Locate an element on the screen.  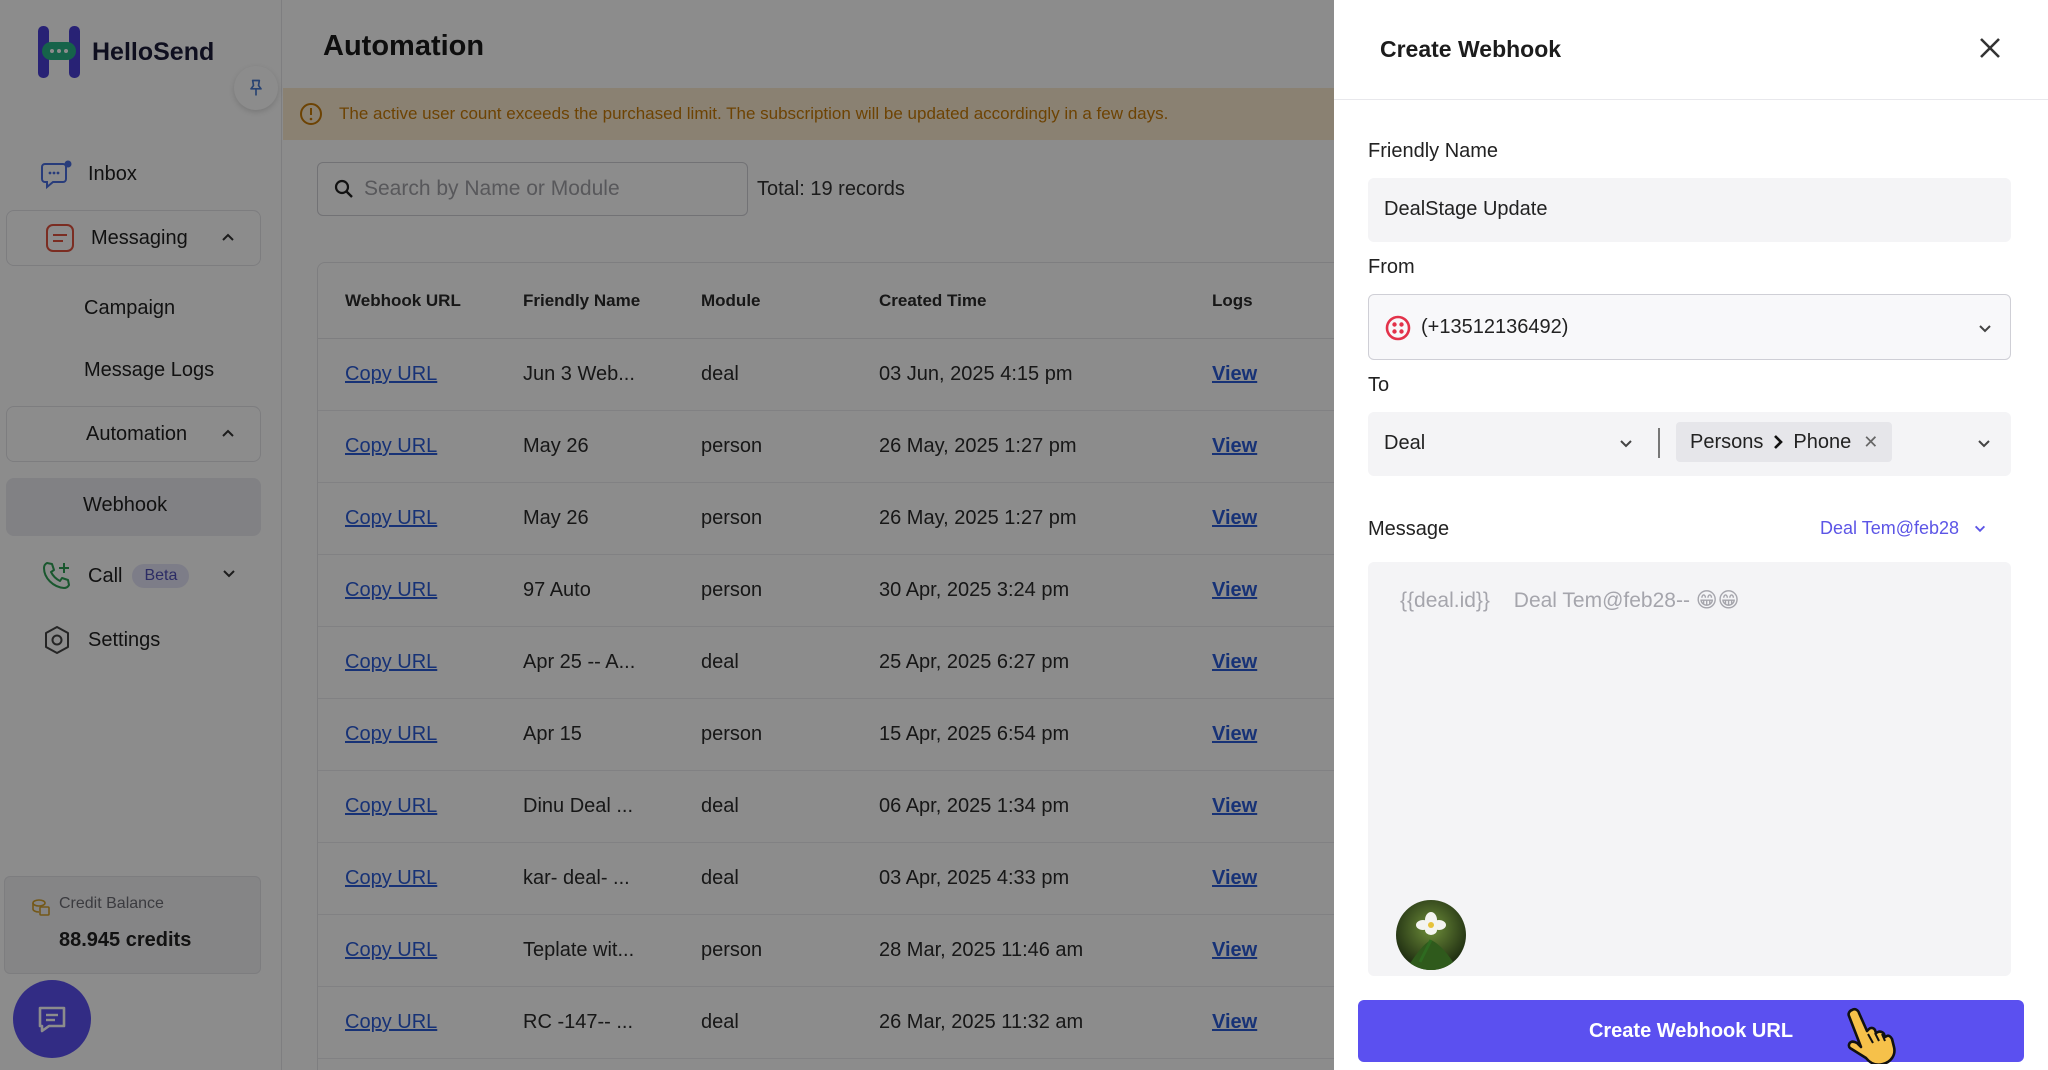
message-label: Message is located at coordinates (1409, 529).